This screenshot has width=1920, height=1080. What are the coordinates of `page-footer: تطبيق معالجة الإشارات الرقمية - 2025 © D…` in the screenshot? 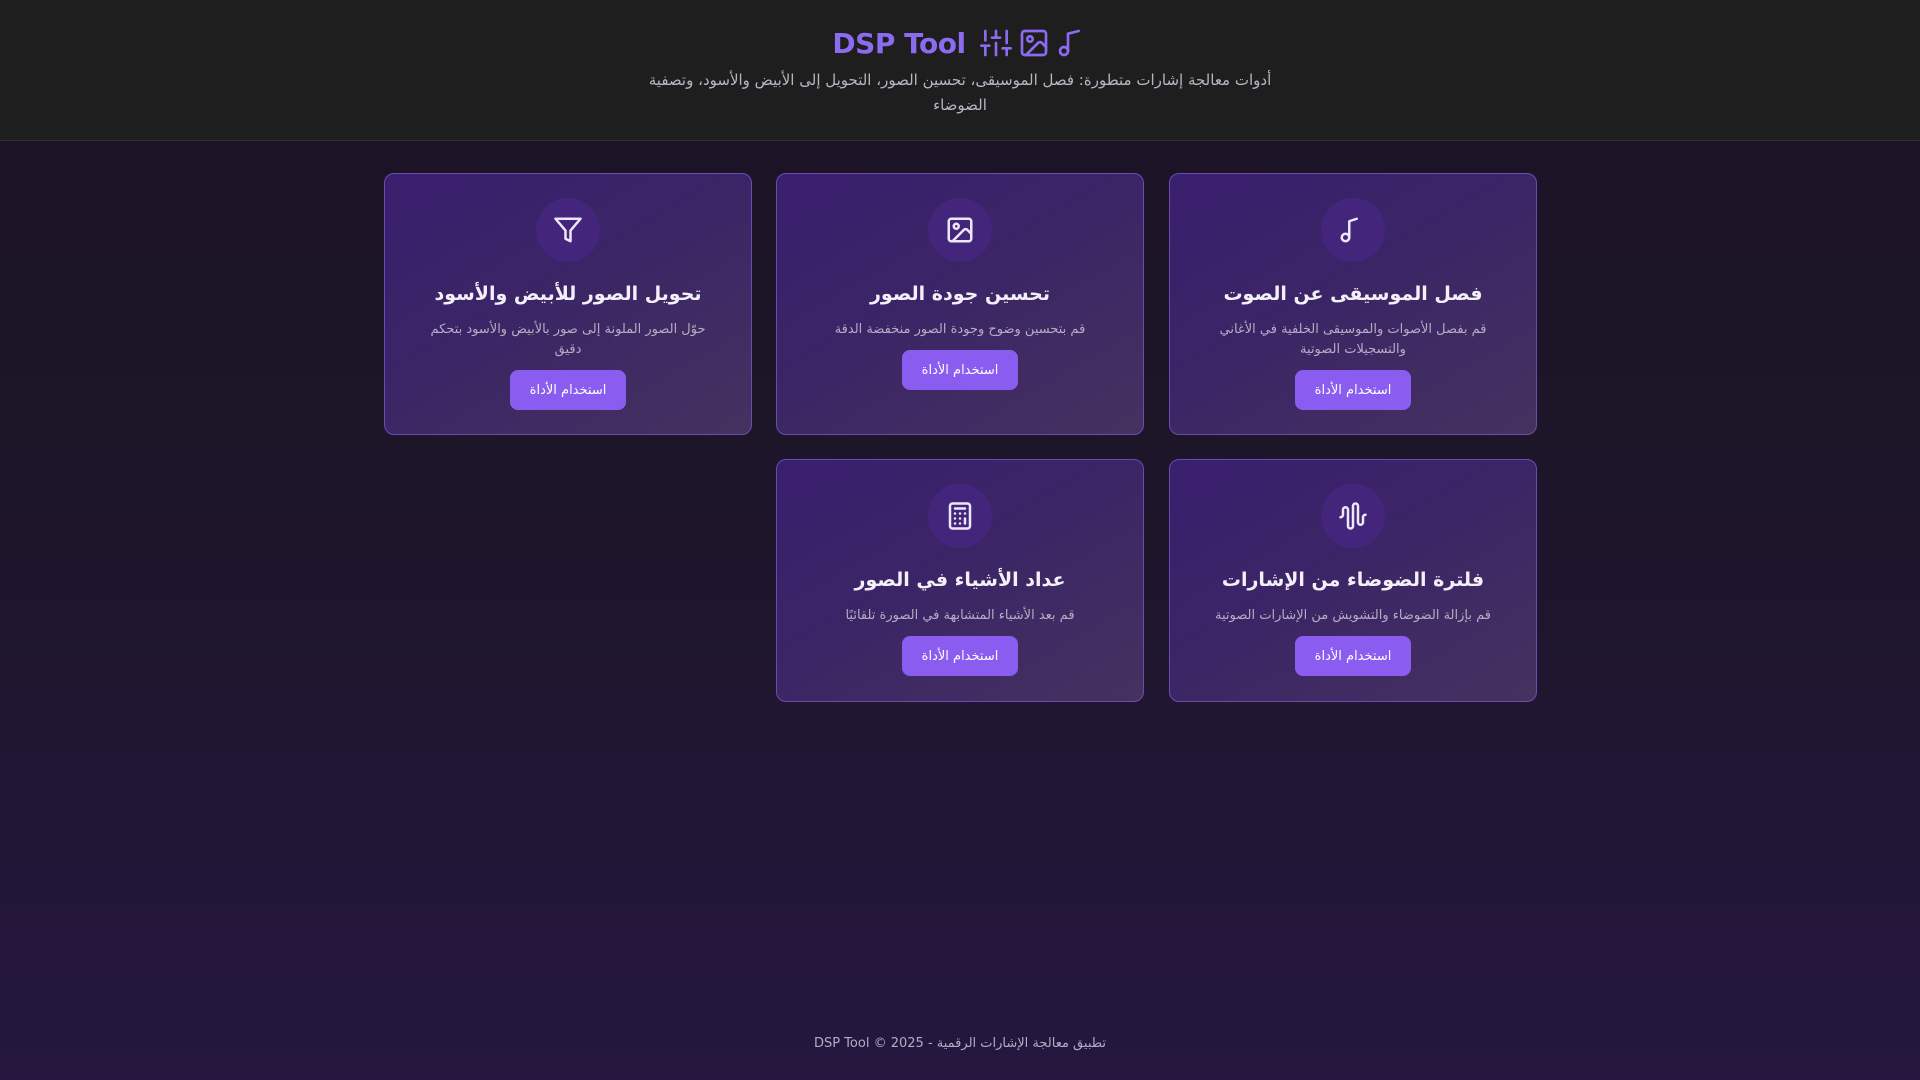 It's located at (960, 1043).